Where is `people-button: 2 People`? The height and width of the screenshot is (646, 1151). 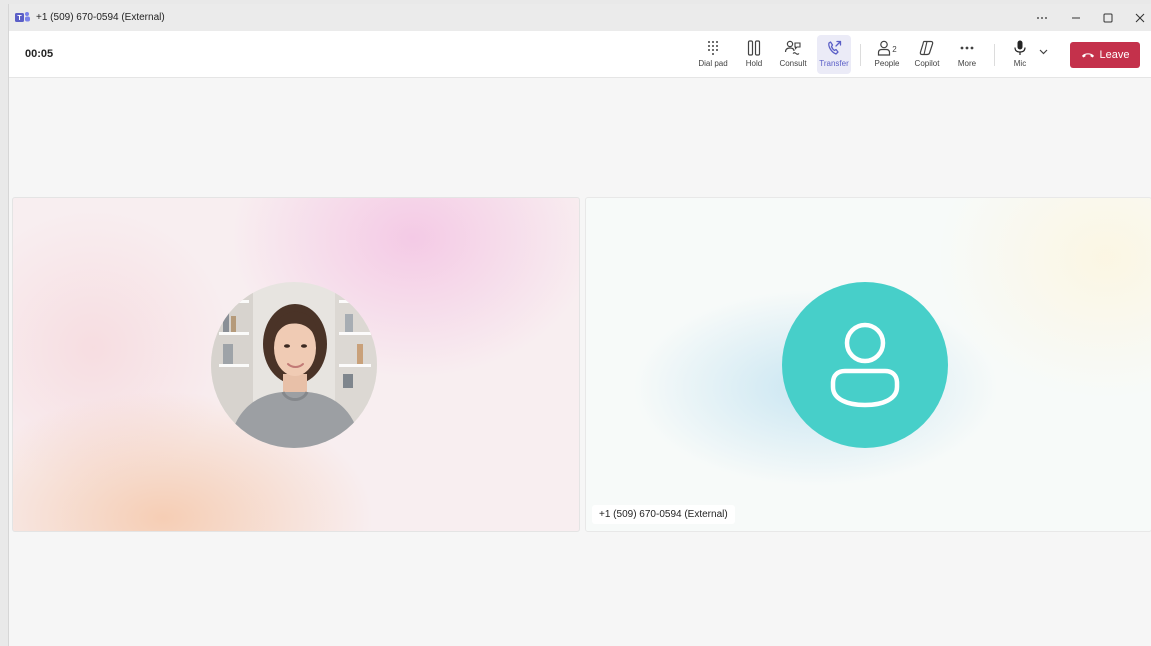 people-button: 2 People is located at coordinates (887, 54).